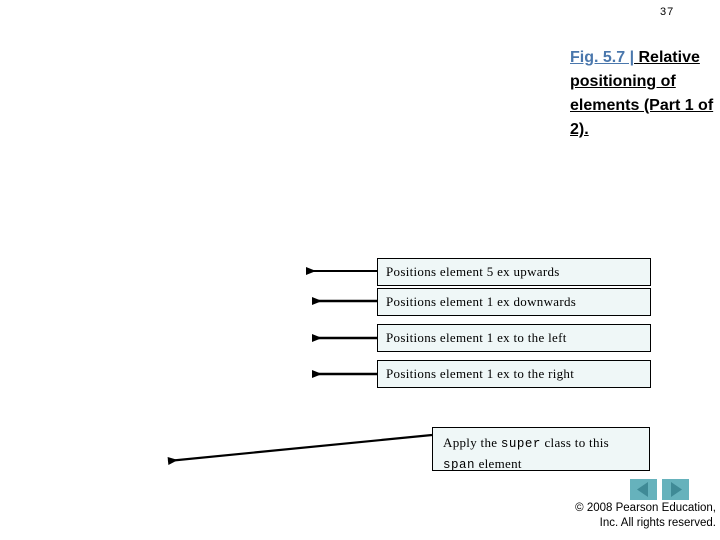 This screenshot has width=720, height=540. Describe the element at coordinates (520, 444) in the screenshot. I see `code-super: super` at that location.